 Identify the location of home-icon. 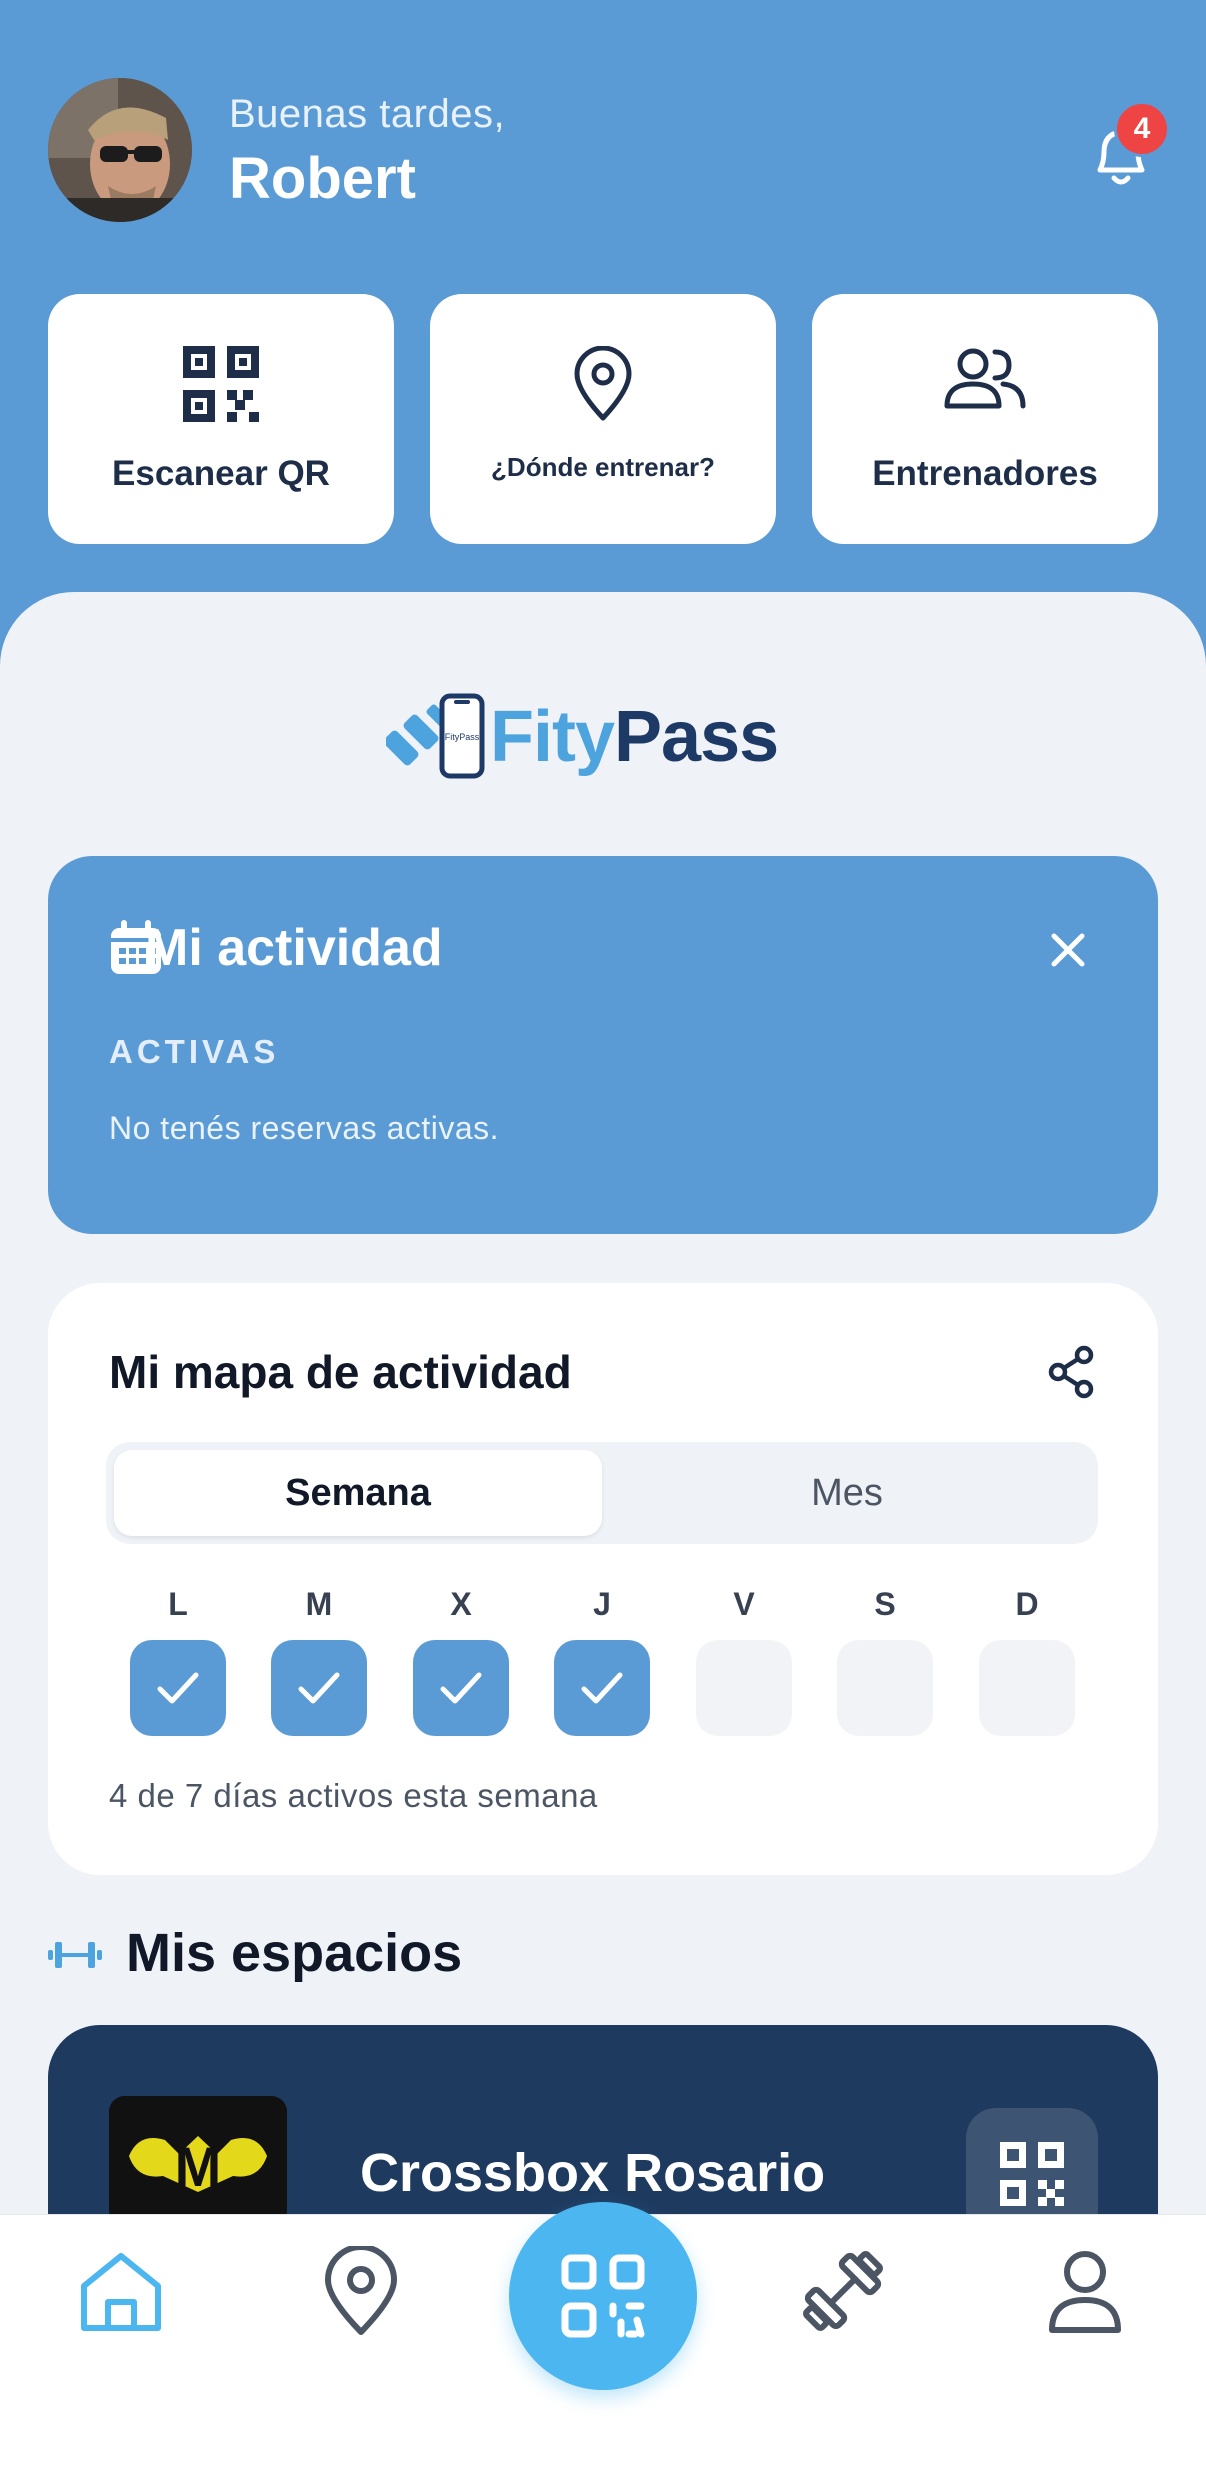
(121, 2291).